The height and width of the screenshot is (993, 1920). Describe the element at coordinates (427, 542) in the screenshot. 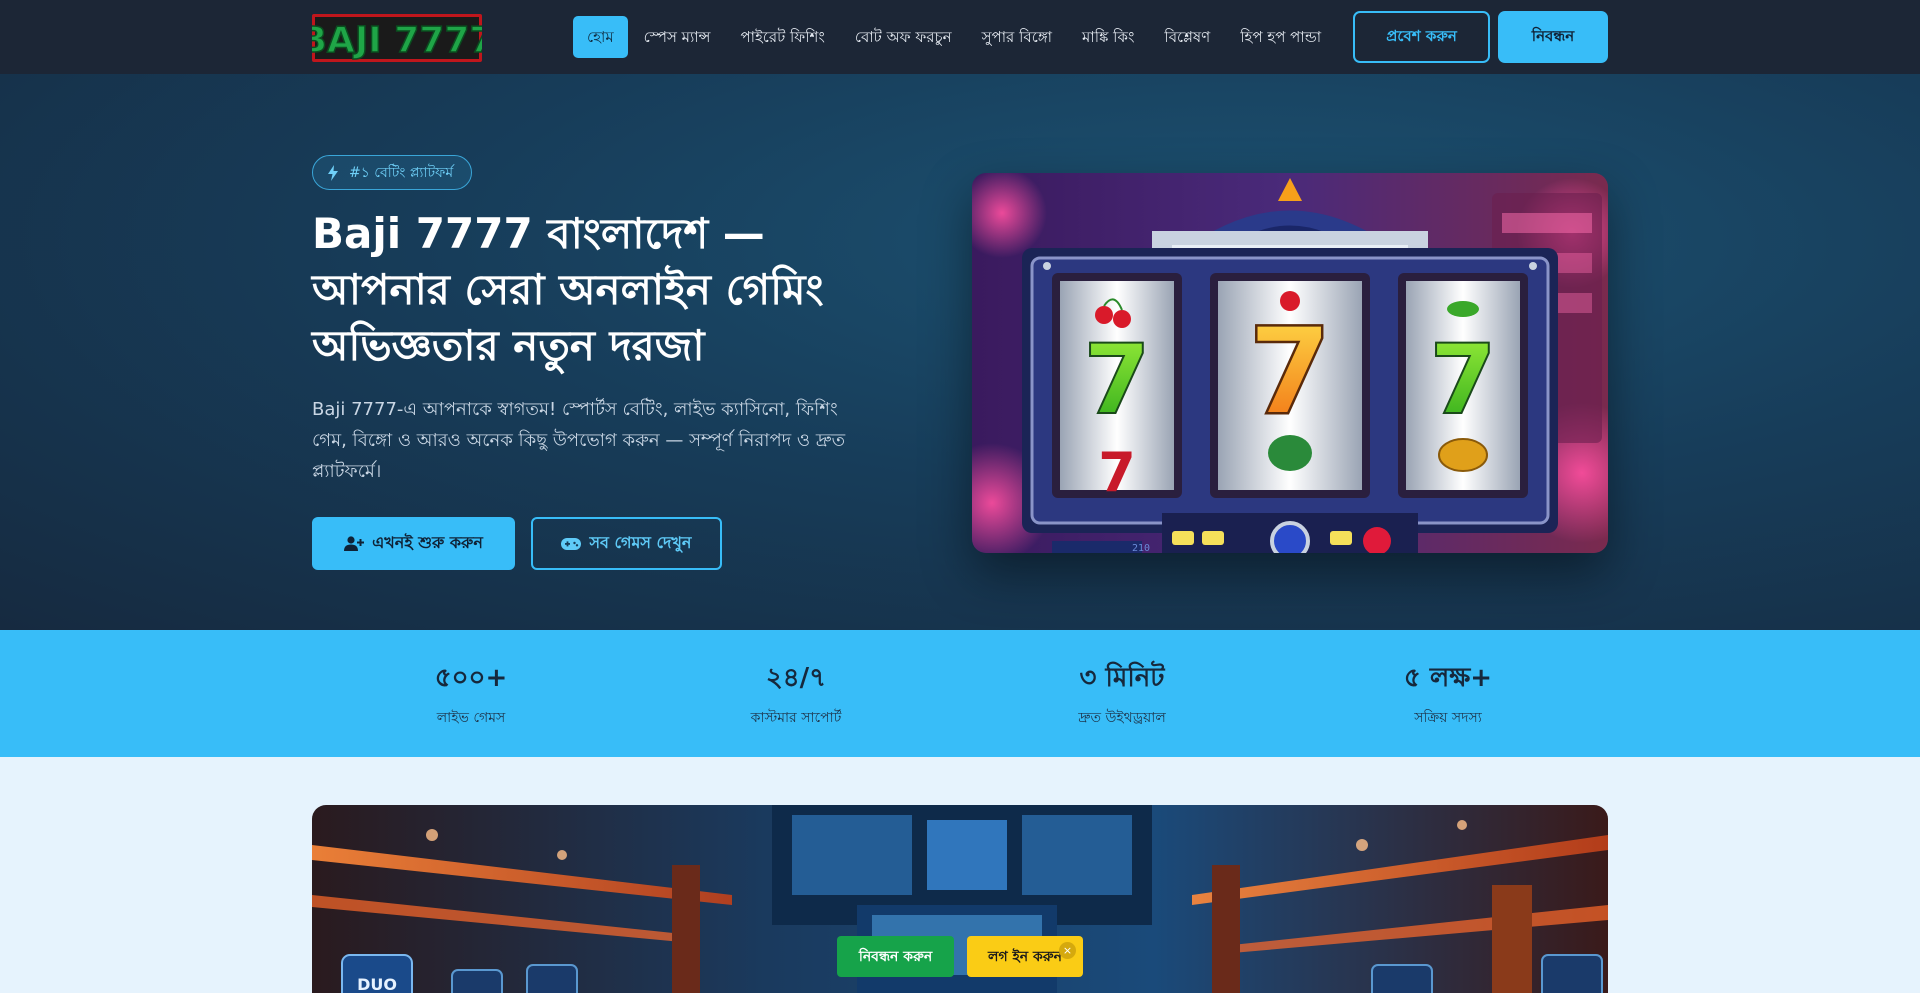

I see `start-now-label: এখনই শুরু করুন` at that location.